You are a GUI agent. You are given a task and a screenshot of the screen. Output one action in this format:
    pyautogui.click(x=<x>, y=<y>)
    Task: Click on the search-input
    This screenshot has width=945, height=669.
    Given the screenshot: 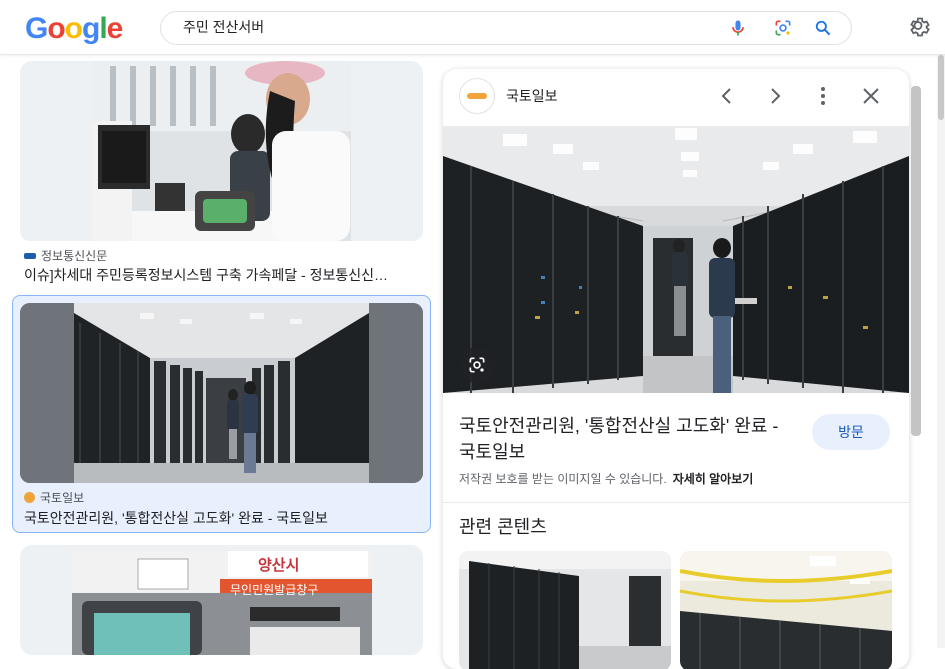 What is the action you would take?
    pyautogui.click(x=443, y=27)
    